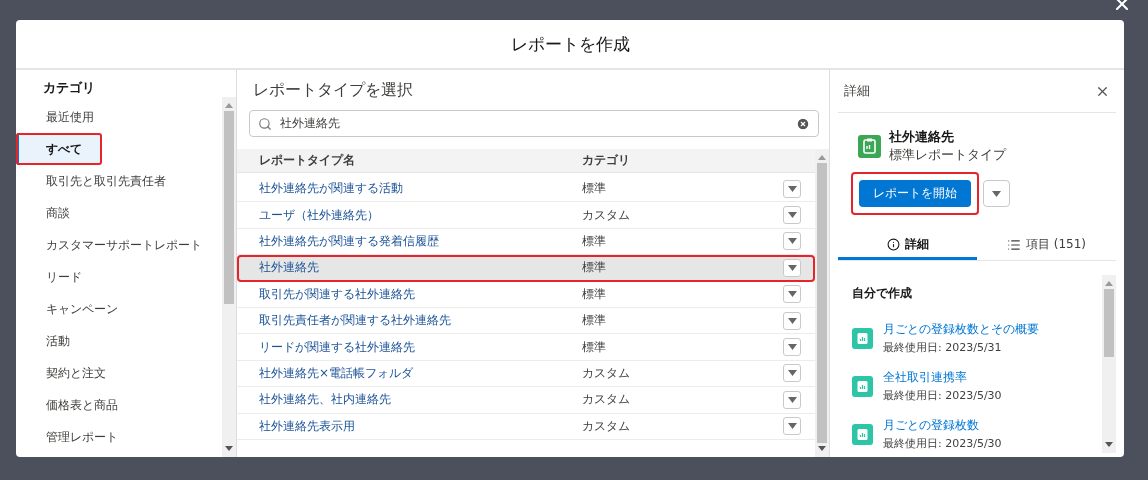 This screenshot has width=1148, height=480. What do you see at coordinates (1046, 246) in the screenshot?
I see `tab: 項目 (151)` at bounding box center [1046, 246].